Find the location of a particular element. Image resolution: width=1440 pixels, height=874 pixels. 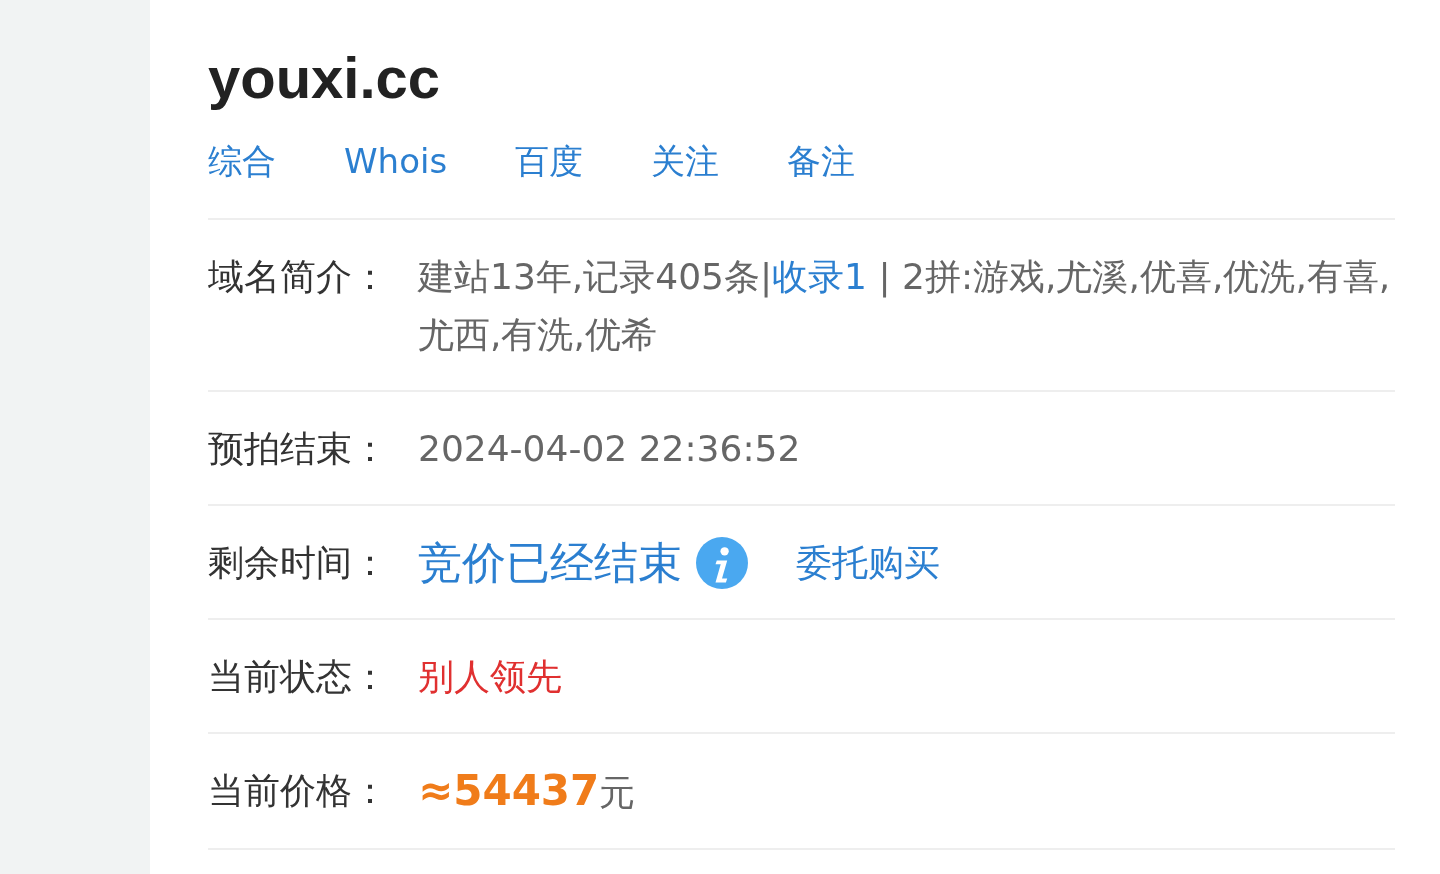

entrust-buy-link: 委托购买 is located at coordinates (868, 563).